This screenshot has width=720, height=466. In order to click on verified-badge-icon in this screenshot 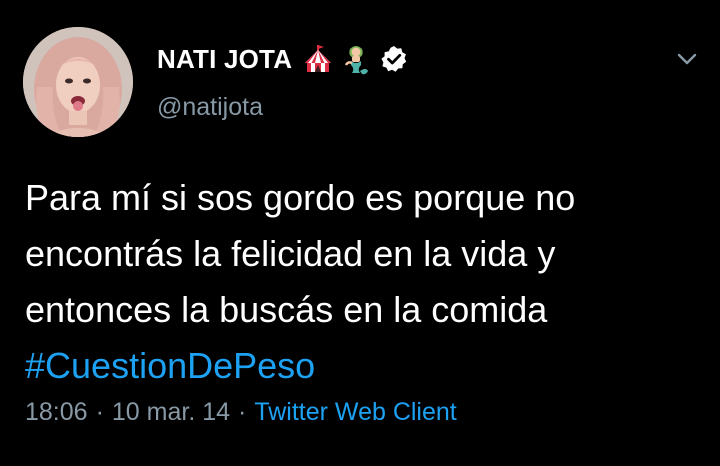, I will do `click(394, 59)`.